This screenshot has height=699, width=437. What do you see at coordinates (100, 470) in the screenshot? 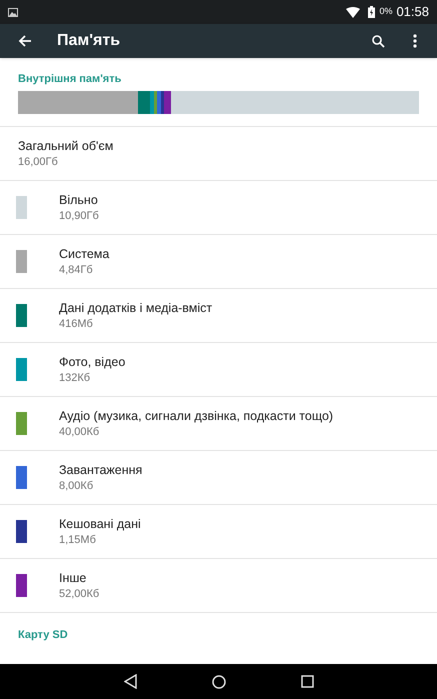
I see `item-label: Завантаження` at bounding box center [100, 470].